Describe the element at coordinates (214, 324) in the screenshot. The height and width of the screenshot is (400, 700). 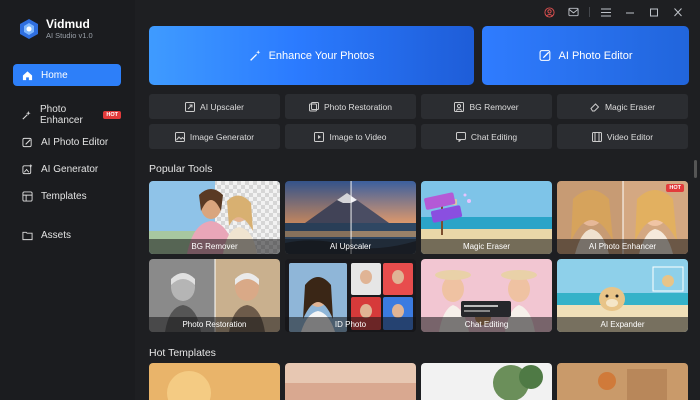
I see `card-label: Photo Restoration` at that location.